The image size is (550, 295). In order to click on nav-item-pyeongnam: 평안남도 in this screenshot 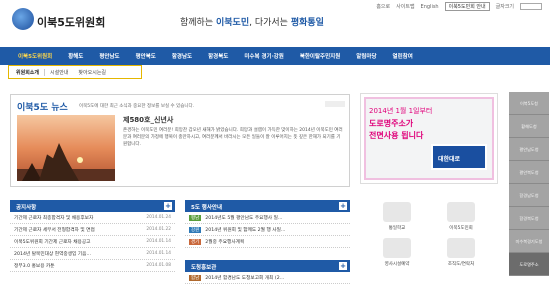, I will do `click(109, 56)`.